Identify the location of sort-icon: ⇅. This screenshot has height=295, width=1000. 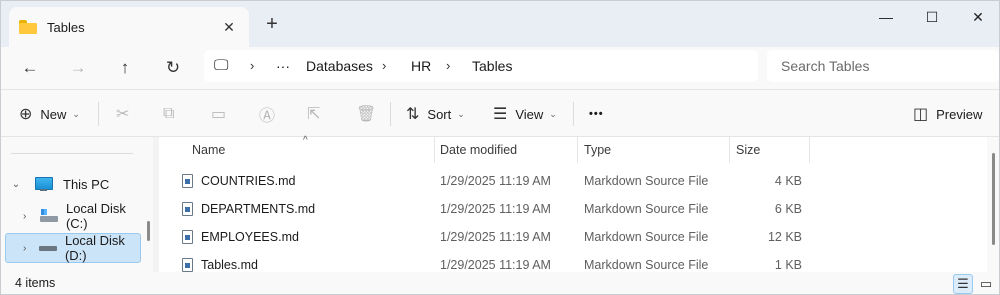
(413, 114).